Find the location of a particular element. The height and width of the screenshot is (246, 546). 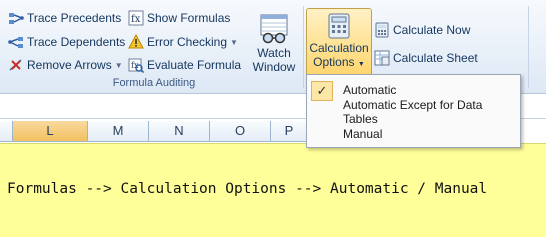

remove-arrows-button: Remove Arrows ▼ is located at coordinates (65, 65).